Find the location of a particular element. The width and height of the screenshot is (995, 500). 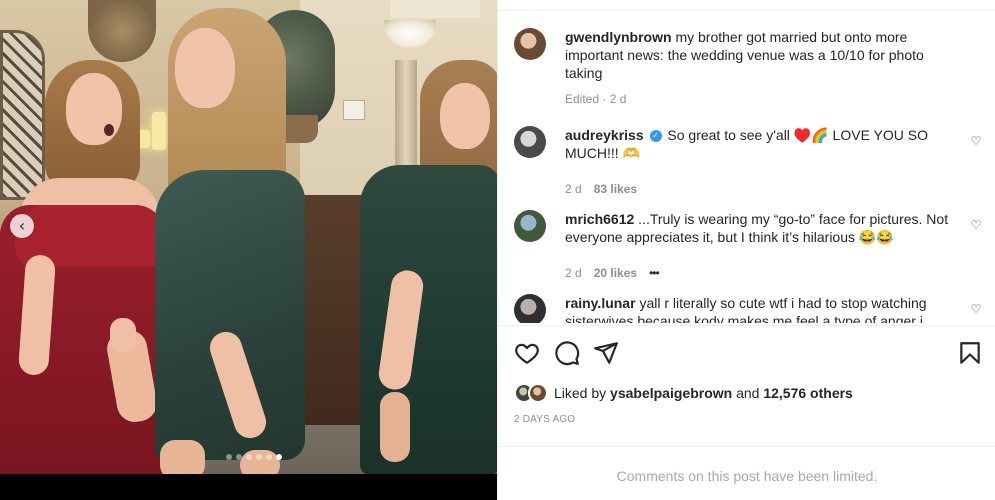

username: audreykriss is located at coordinates (604, 135).